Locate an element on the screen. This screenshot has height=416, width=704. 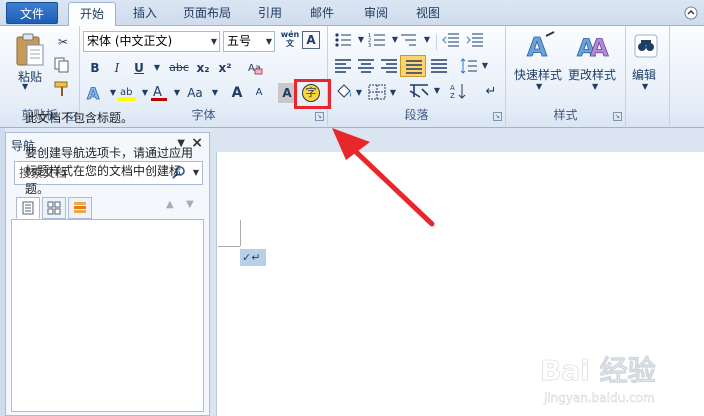
tab-mailings: 邮件 is located at coordinates (322, 14).